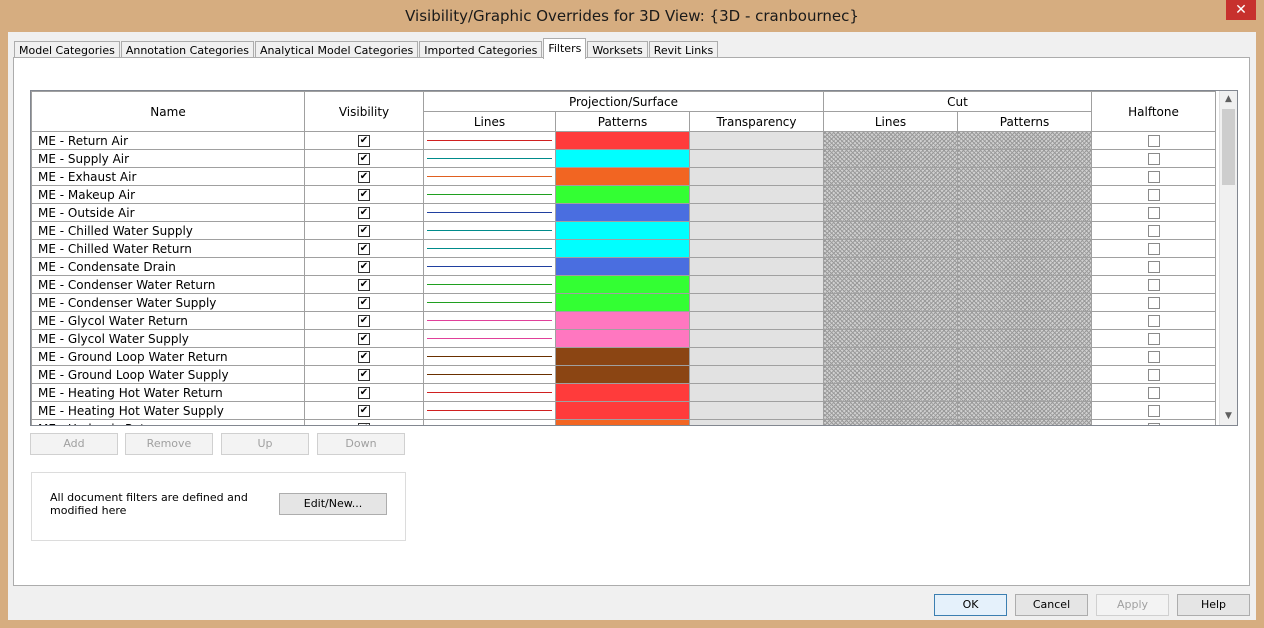 This screenshot has width=1264, height=628. I want to click on ok-button: OK, so click(970, 605).